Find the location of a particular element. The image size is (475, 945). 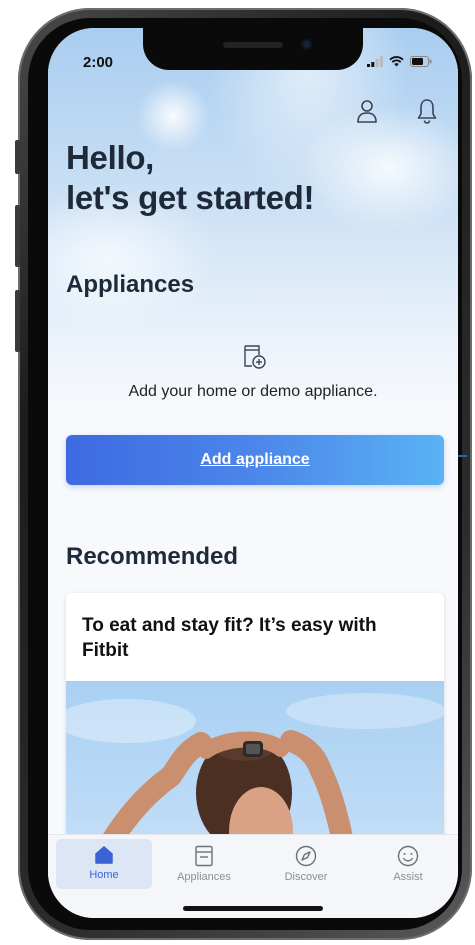

person-icon is located at coordinates (367, 111).